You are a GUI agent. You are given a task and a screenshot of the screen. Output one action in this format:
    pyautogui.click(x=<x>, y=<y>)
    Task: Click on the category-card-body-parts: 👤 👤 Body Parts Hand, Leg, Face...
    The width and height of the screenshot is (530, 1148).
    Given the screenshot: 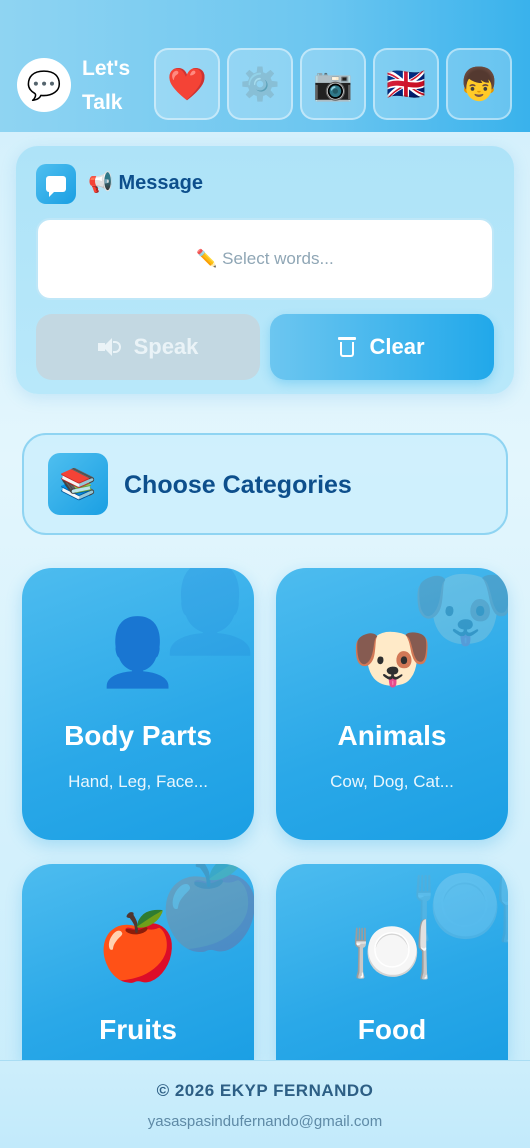 What is the action you would take?
    pyautogui.click(x=138, y=704)
    